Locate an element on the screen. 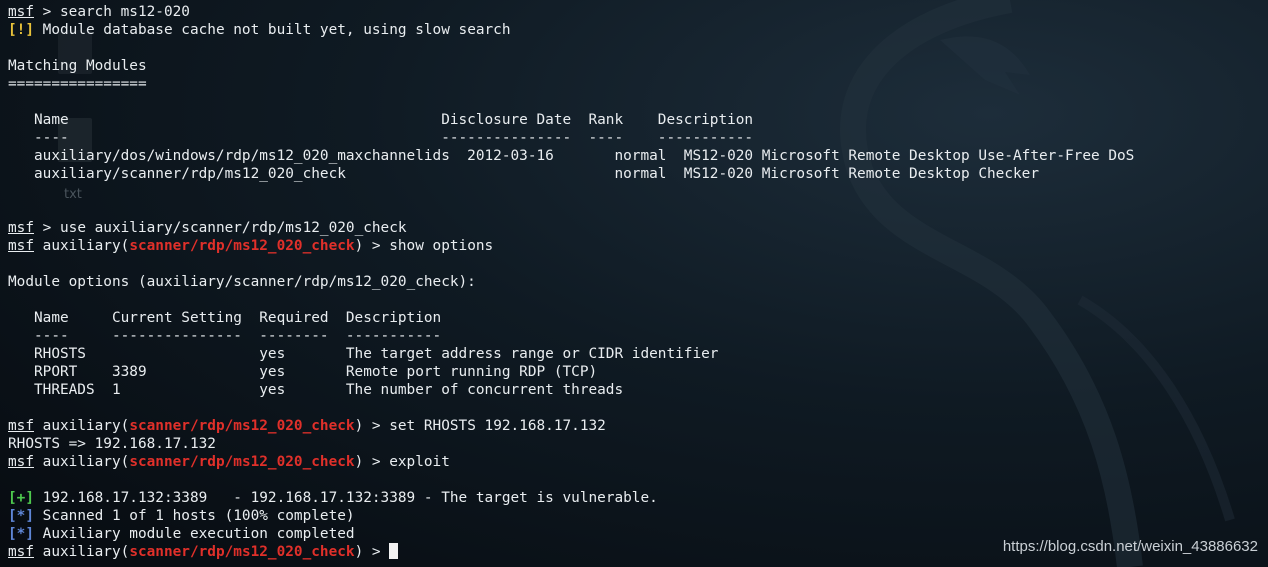  terminal-line: msf > search ms12-020 is located at coordinates (99, 12).